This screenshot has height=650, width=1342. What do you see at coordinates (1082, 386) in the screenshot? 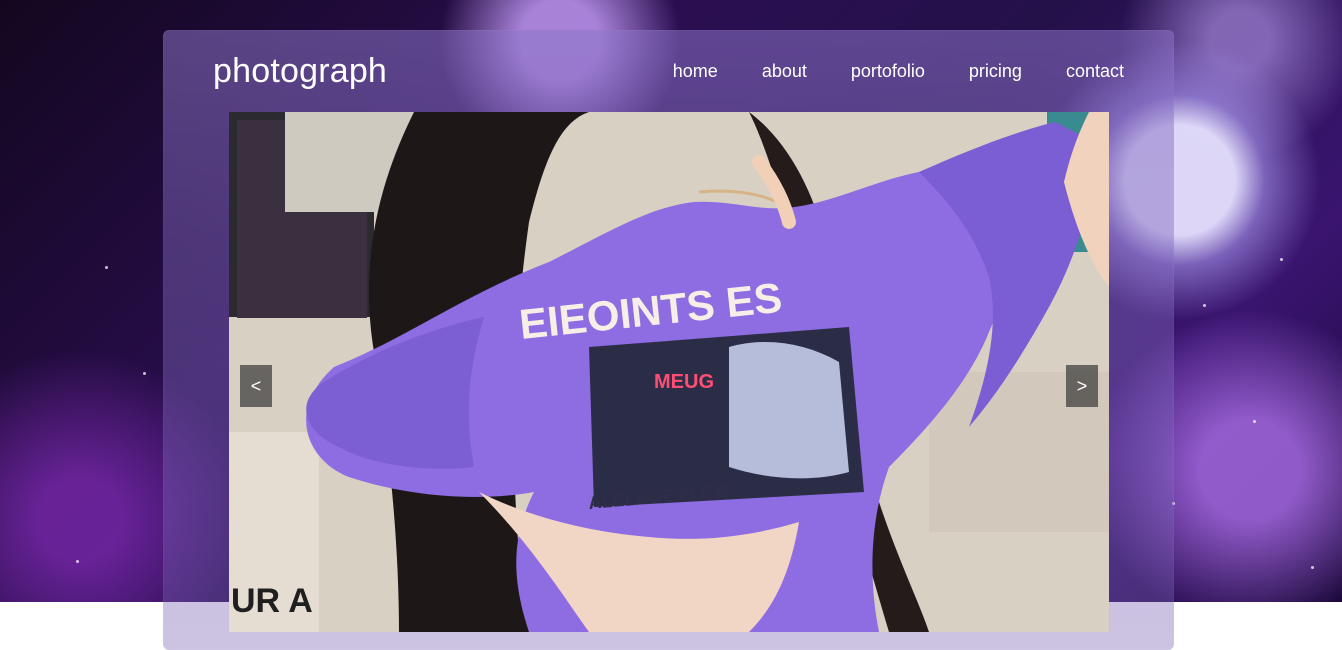
I see `slider-next-button: >` at bounding box center [1082, 386].